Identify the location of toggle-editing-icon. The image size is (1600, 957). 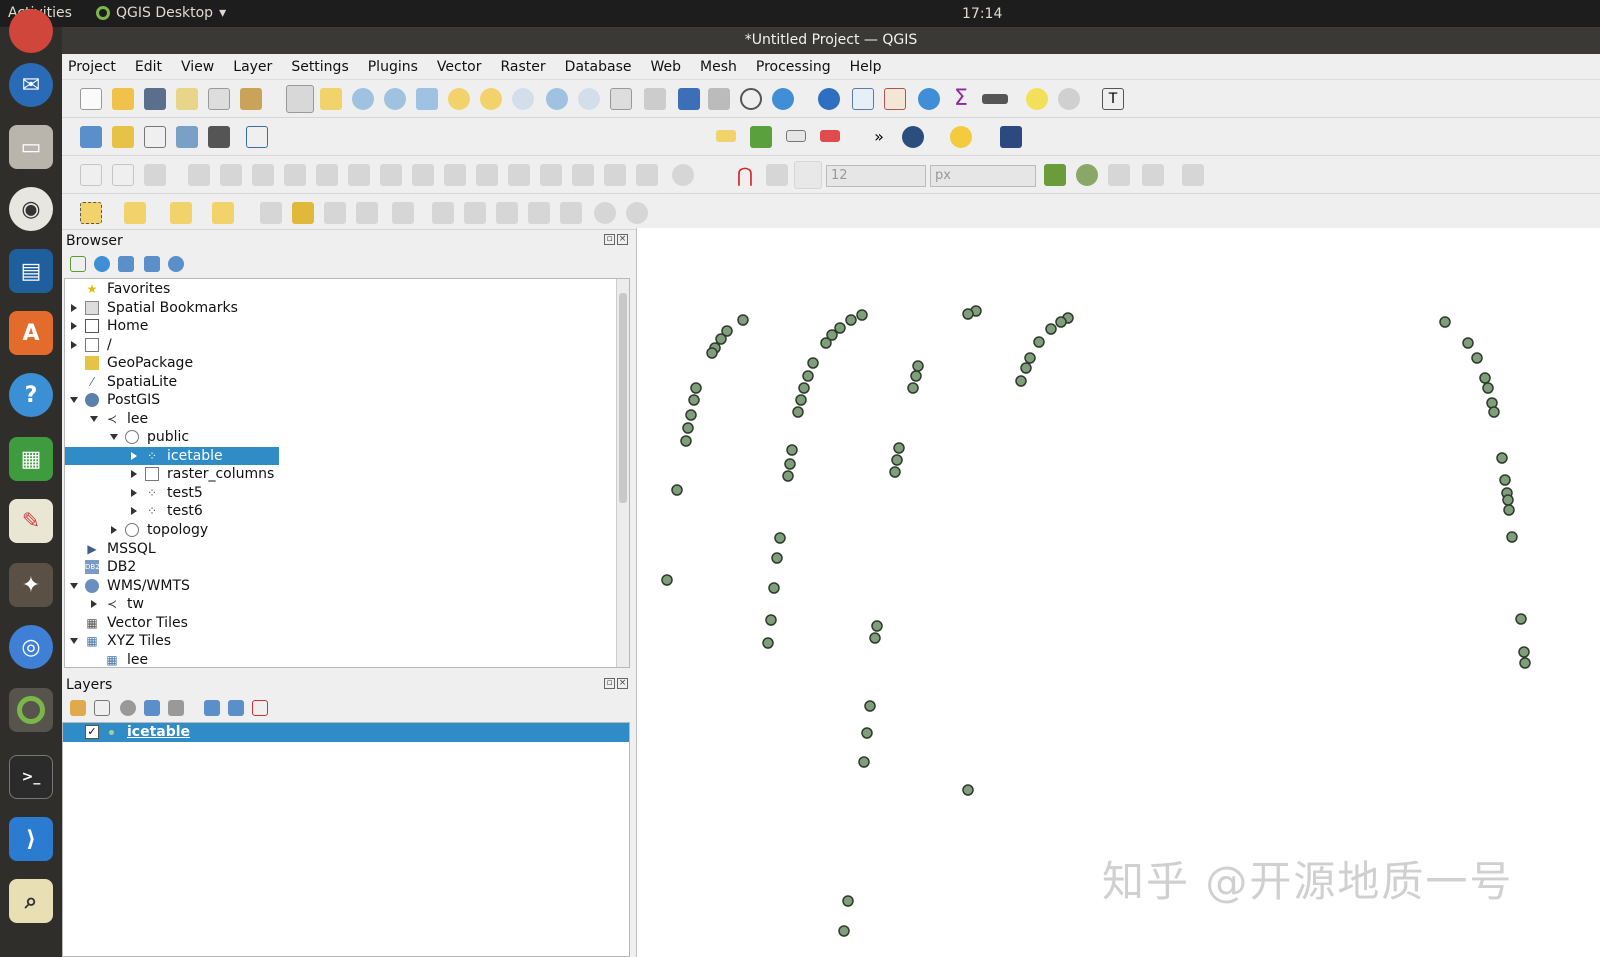
(303, 213).